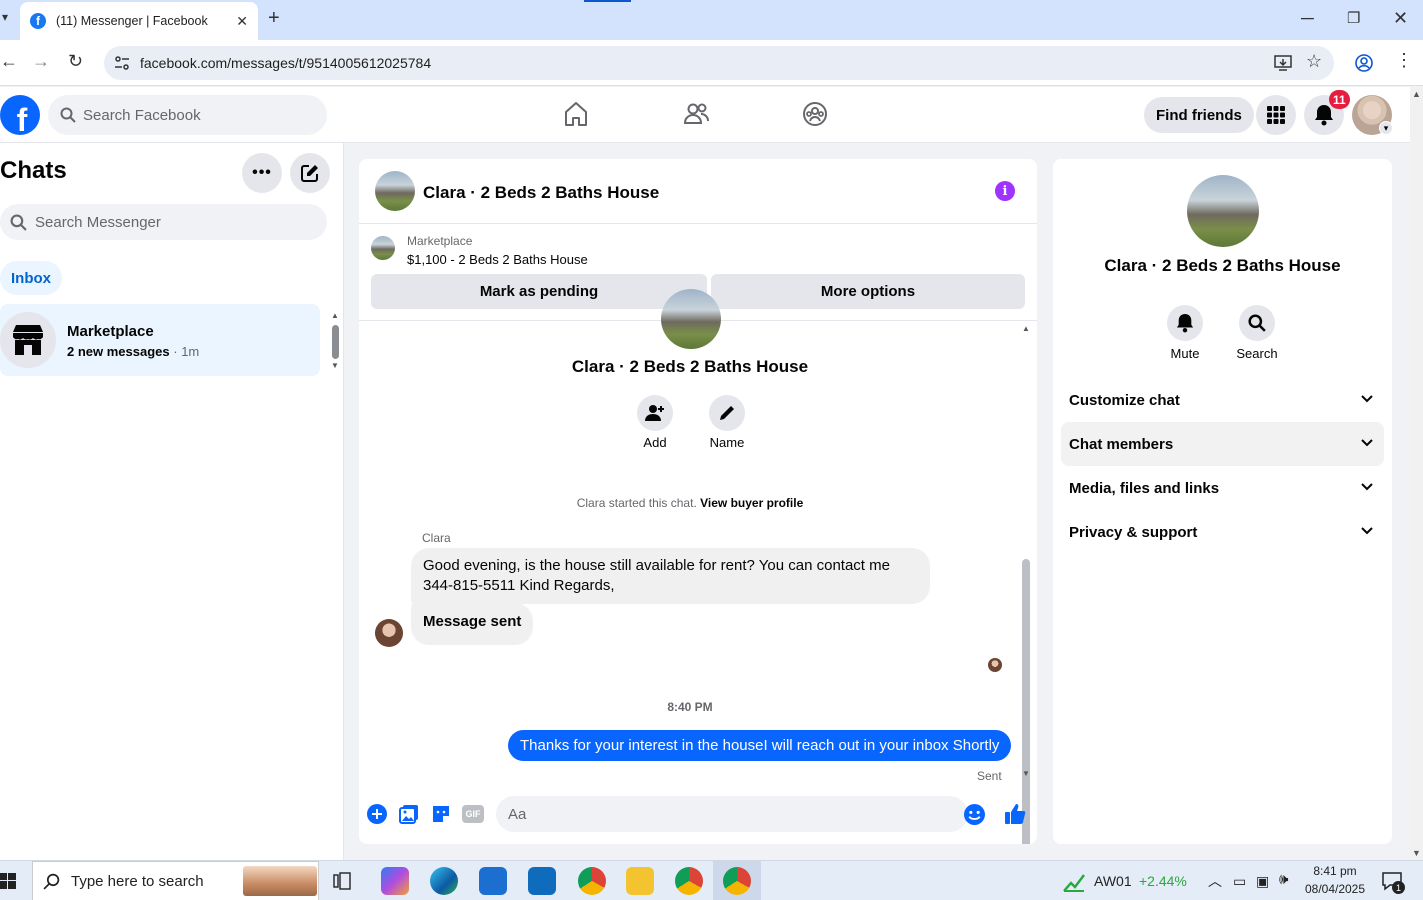  Describe the element at coordinates (1314, 61) in the screenshot. I see `bookmark-star-icon: ☆` at that location.